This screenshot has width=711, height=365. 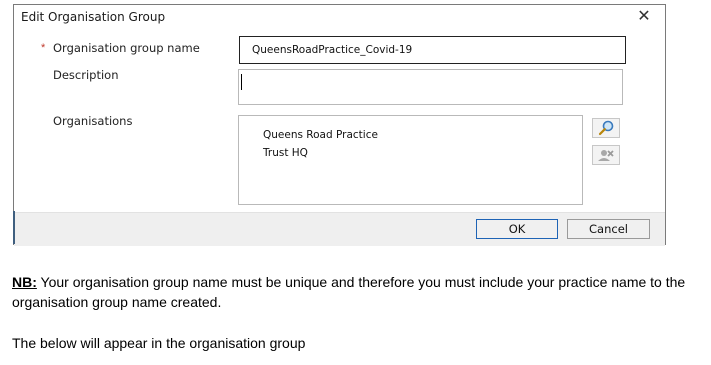 What do you see at coordinates (432, 50) in the screenshot?
I see `organisation-group-name-input: QueensRoadPractice_Covid-19` at bounding box center [432, 50].